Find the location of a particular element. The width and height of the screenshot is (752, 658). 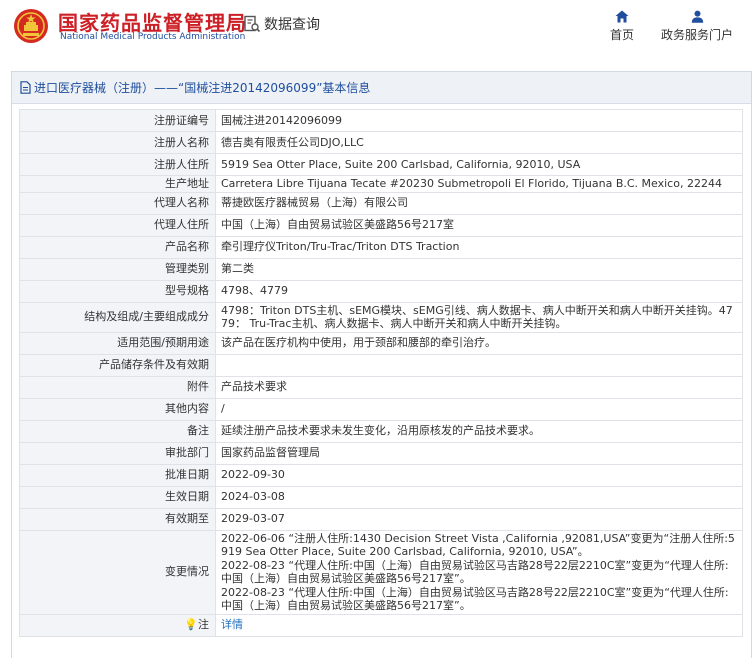

field-value: / is located at coordinates (479, 409).